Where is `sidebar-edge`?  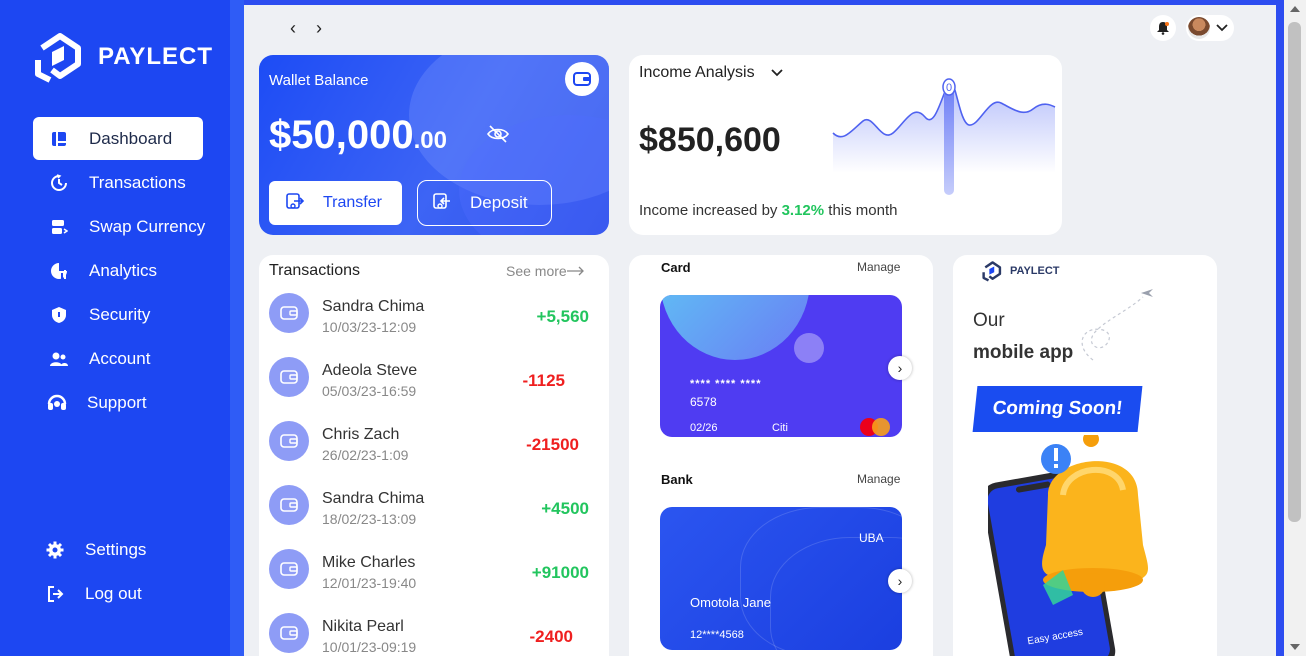
sidebar-edge is located at coordinates (237, 328).